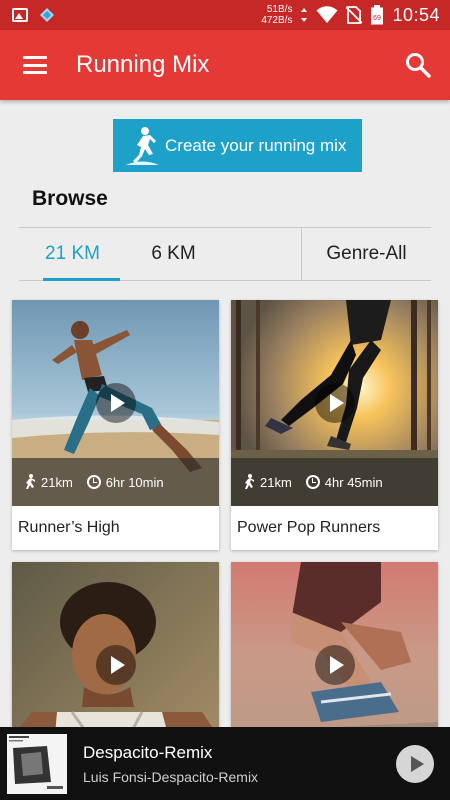 The image size is (450, 800). I want to click on battery-level: 69, so click(378, 18).